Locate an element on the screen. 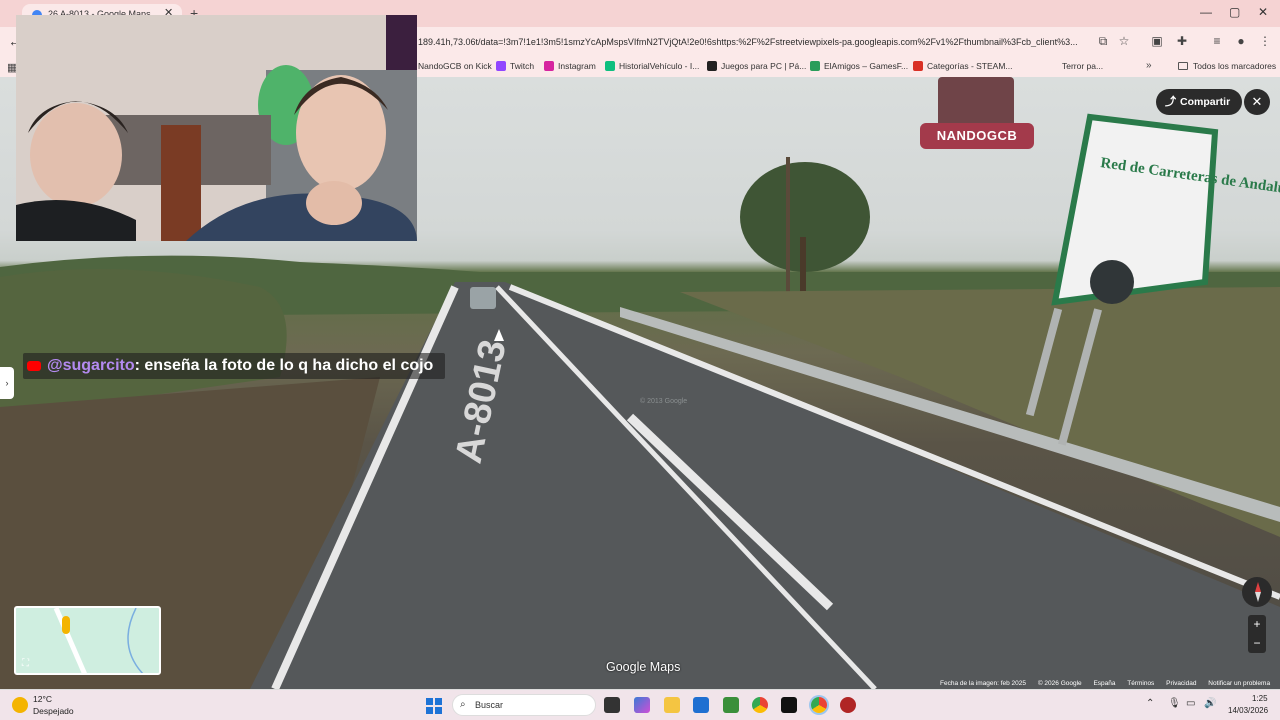 This screenshot has width=1280, height=720. zoom-out-button: − is located at coordinates (1257, 643).